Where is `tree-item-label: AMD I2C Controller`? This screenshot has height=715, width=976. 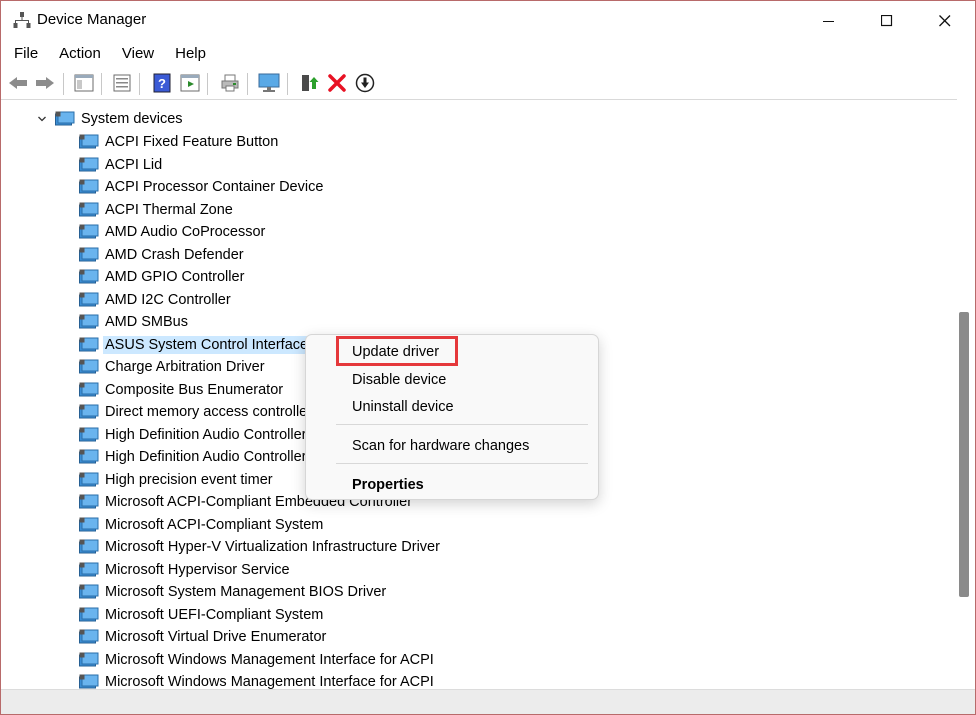
tree-item-label: AMD I2C Controller is located at coordinates (168, 299).